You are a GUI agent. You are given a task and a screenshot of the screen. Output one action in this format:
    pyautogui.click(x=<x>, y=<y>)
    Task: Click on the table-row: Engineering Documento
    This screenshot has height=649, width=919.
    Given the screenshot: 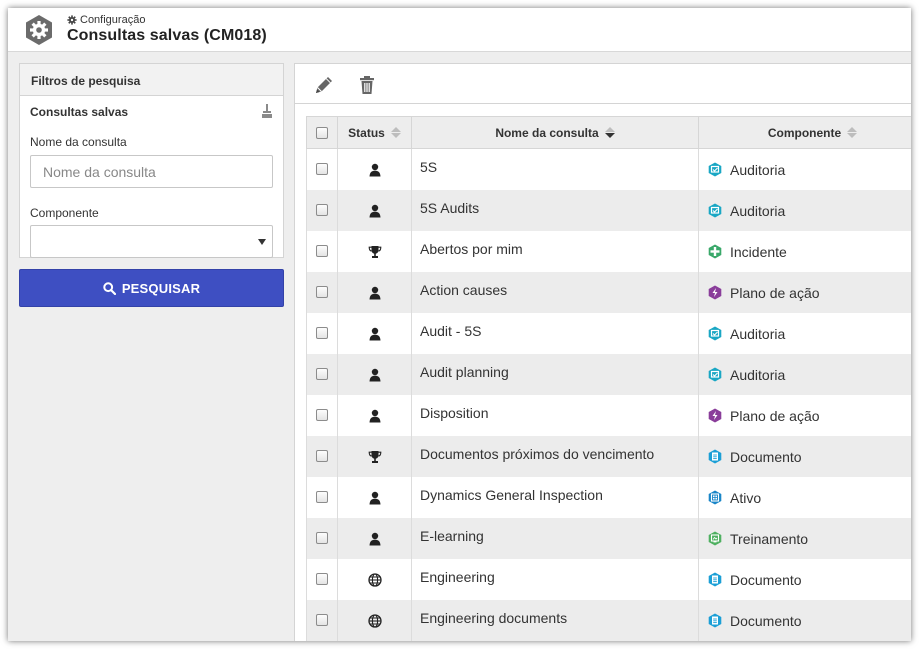 What is the action you would take?
    pyautogui.click(x=608, y=579)
    